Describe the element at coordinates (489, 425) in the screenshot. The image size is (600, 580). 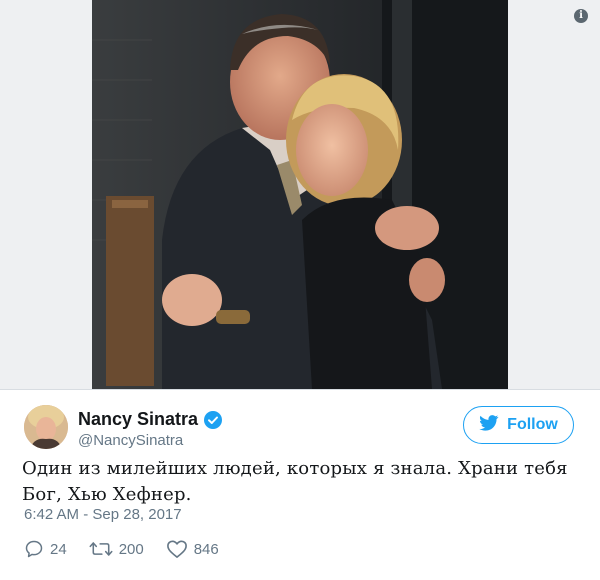
I see `twitter-bird-icon` at that location.